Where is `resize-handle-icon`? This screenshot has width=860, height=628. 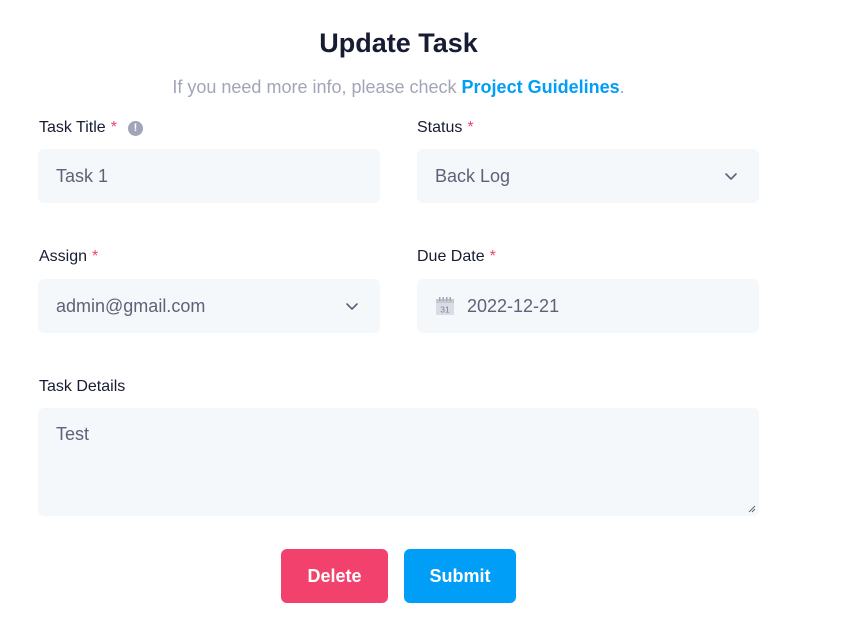
resize-handle-icon is located at coordinates (751, 508).